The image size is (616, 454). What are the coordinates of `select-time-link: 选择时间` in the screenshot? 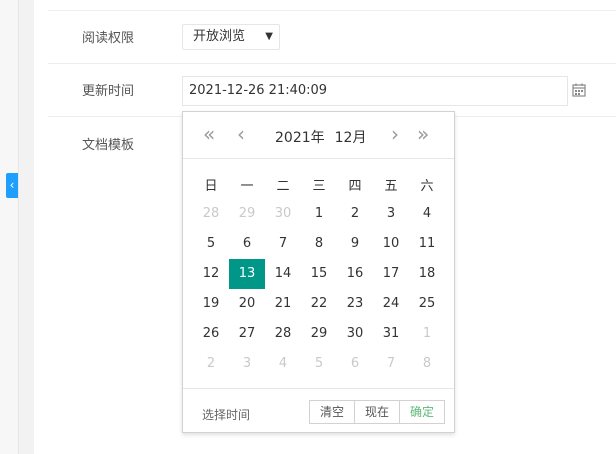 It's located at (226, 414).